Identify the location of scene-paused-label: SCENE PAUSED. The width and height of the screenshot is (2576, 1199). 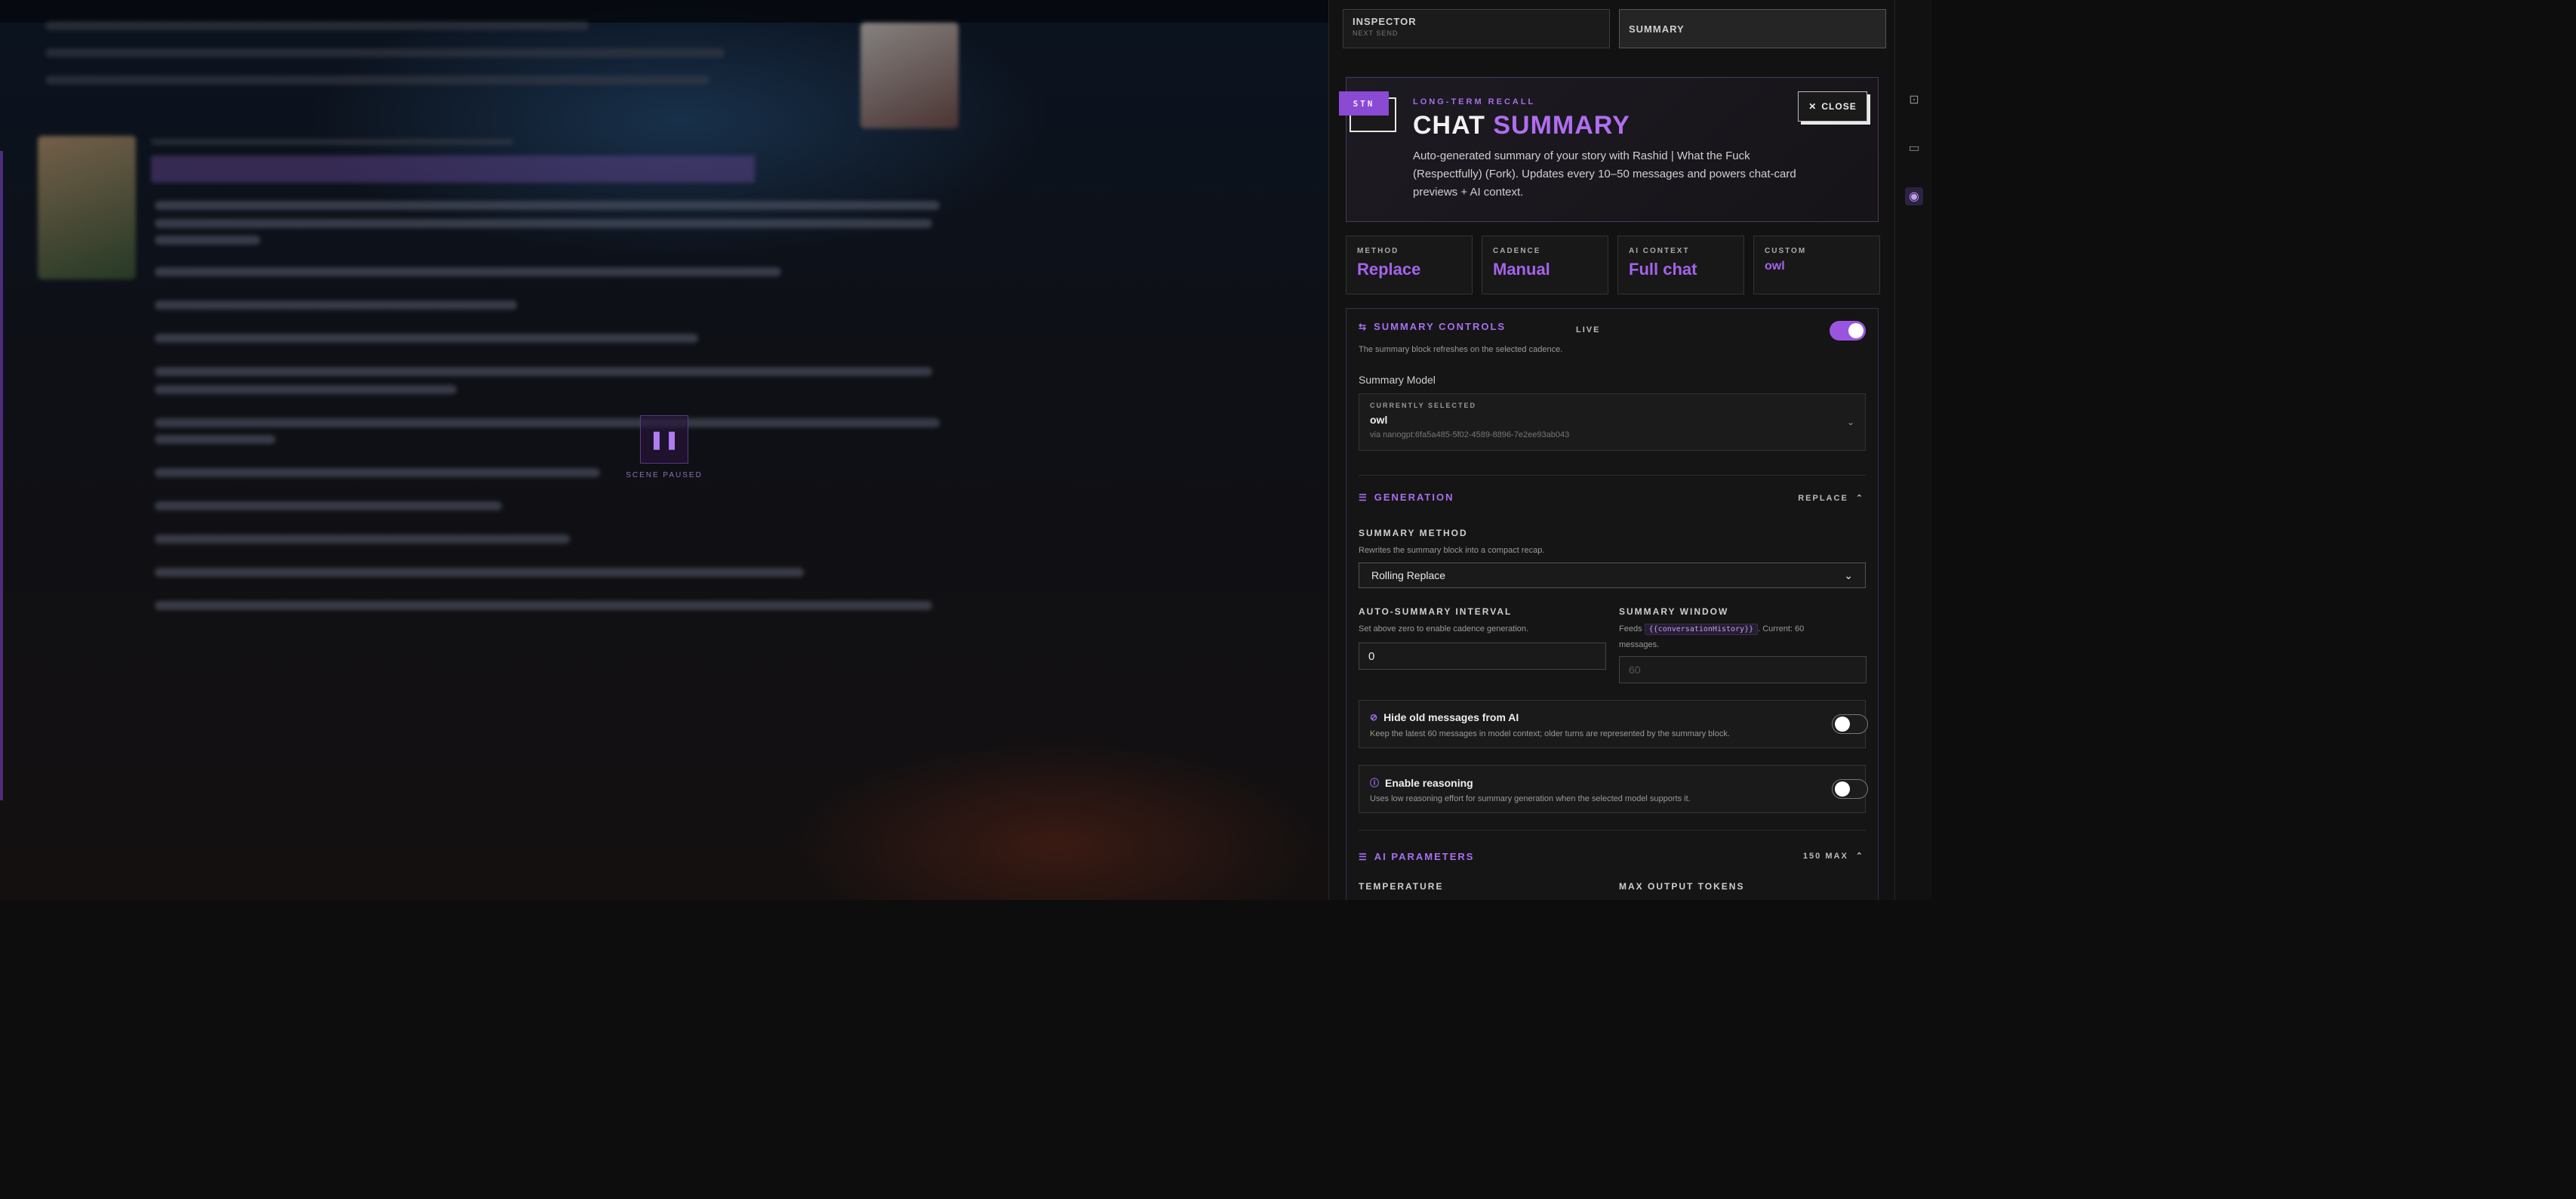
(664, 475).